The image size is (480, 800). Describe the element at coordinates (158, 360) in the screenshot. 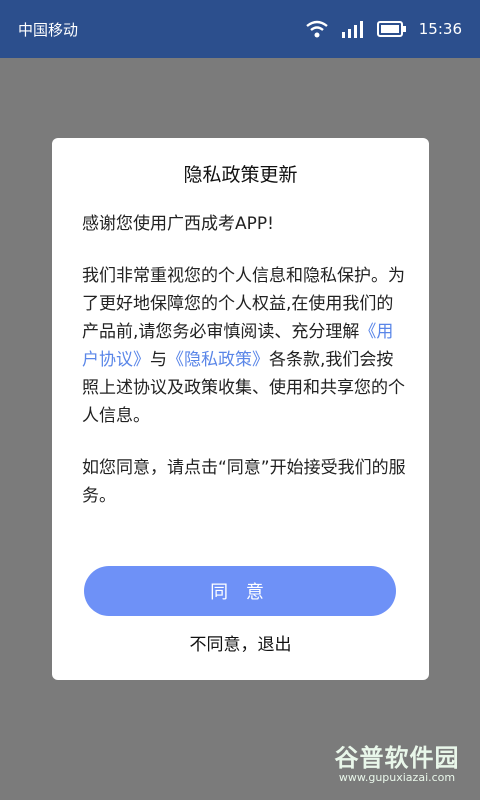

I see `policy-text-middle: 与` at that location.